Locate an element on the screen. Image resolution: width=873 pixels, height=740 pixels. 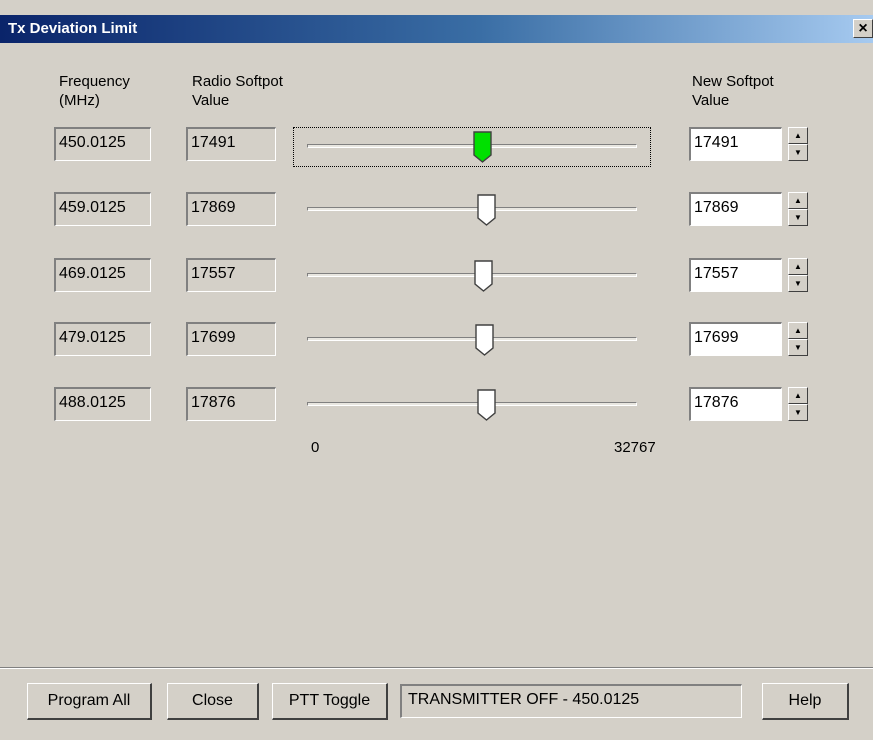
title-bar: Tx Deviation Limit × is located at coordinates (436, 29).